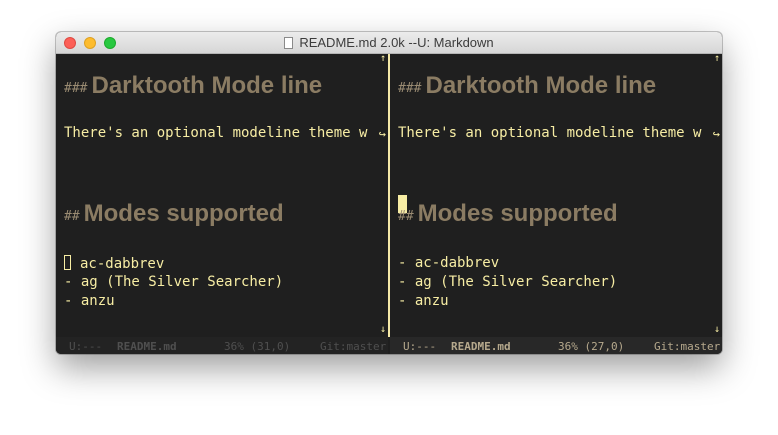 The height and width of the screenshot is (435, 778). What do you see at coordinates (67, 262) in the screenshot?
I see `hollow-cursor` at bounding box center [67, 262].